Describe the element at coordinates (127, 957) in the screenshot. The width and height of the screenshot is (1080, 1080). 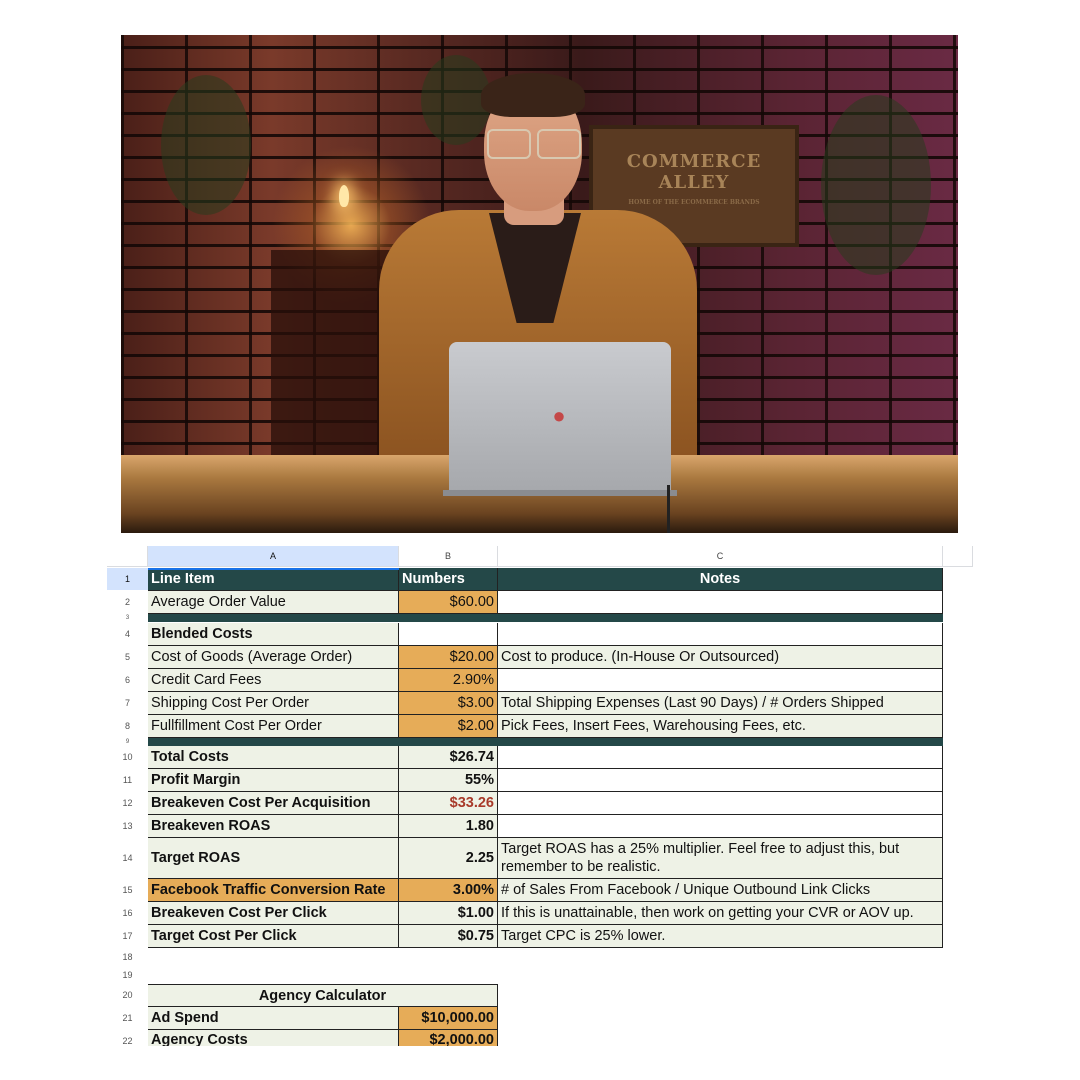
I see `row-number: 18` at that location.